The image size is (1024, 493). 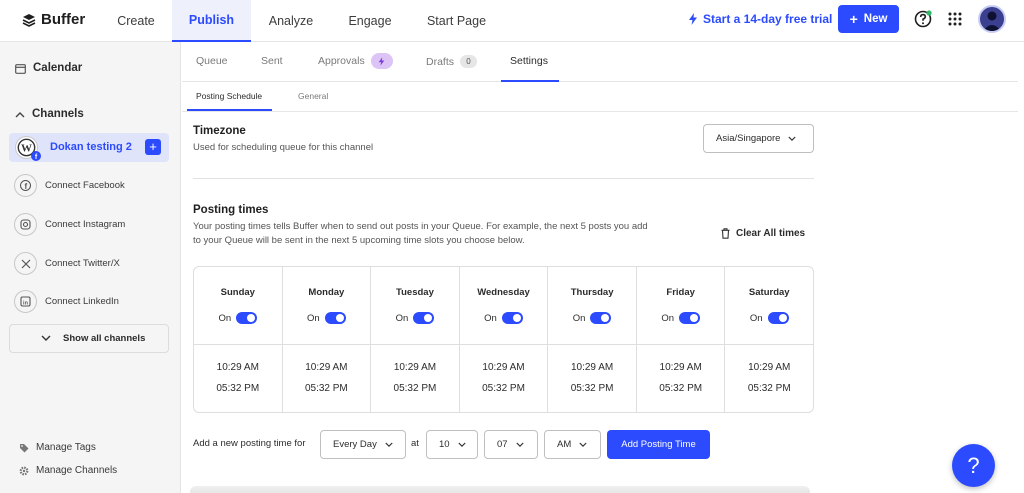 I want to click on connect-linkedin: in Connect LinkedIn, so click(x=66, y=301).